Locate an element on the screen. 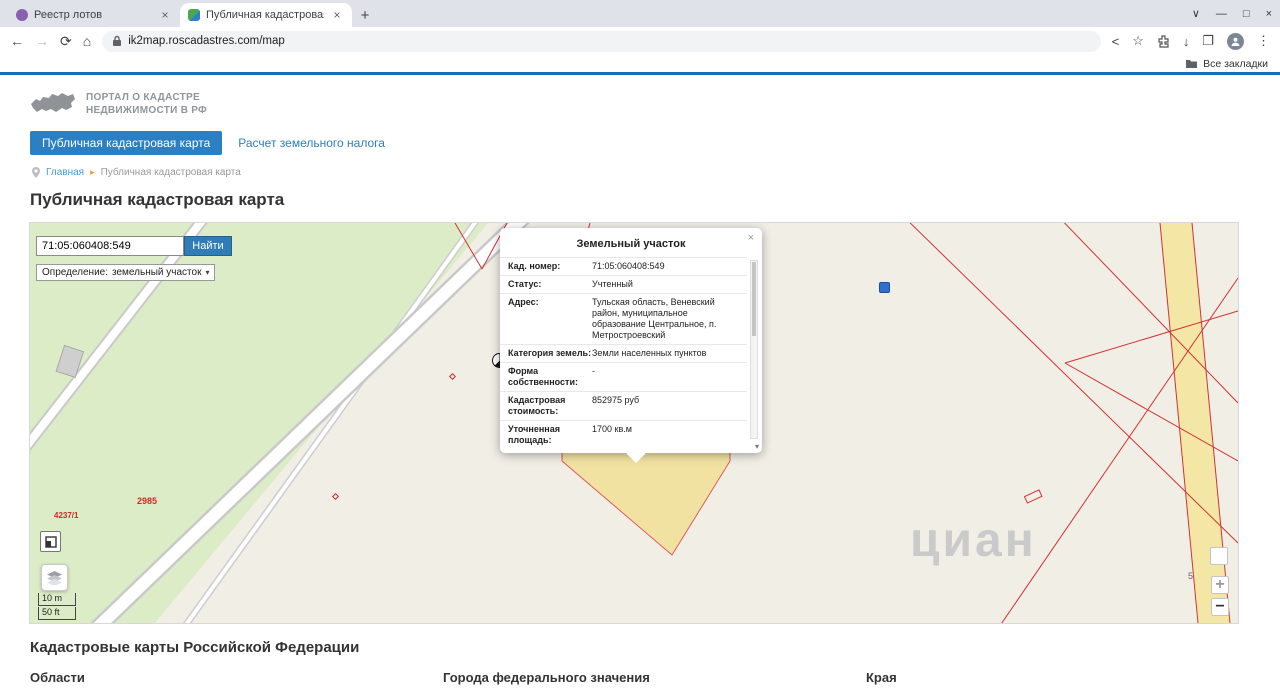  minimap-toggle-button is located at coordinates (50, 541).